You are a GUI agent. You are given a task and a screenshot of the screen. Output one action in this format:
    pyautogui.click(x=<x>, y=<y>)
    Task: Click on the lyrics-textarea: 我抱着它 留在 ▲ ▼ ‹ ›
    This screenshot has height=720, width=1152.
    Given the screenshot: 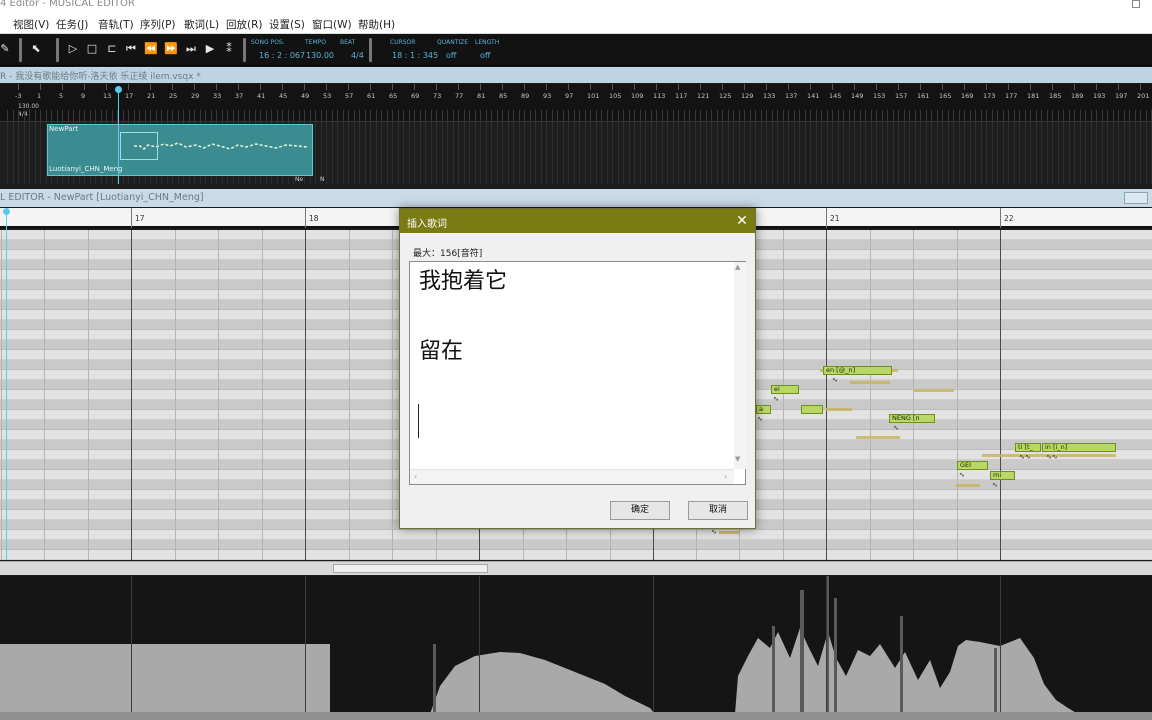 What is the action you would take?
    pyautogui.click(x=577, y=373)
    